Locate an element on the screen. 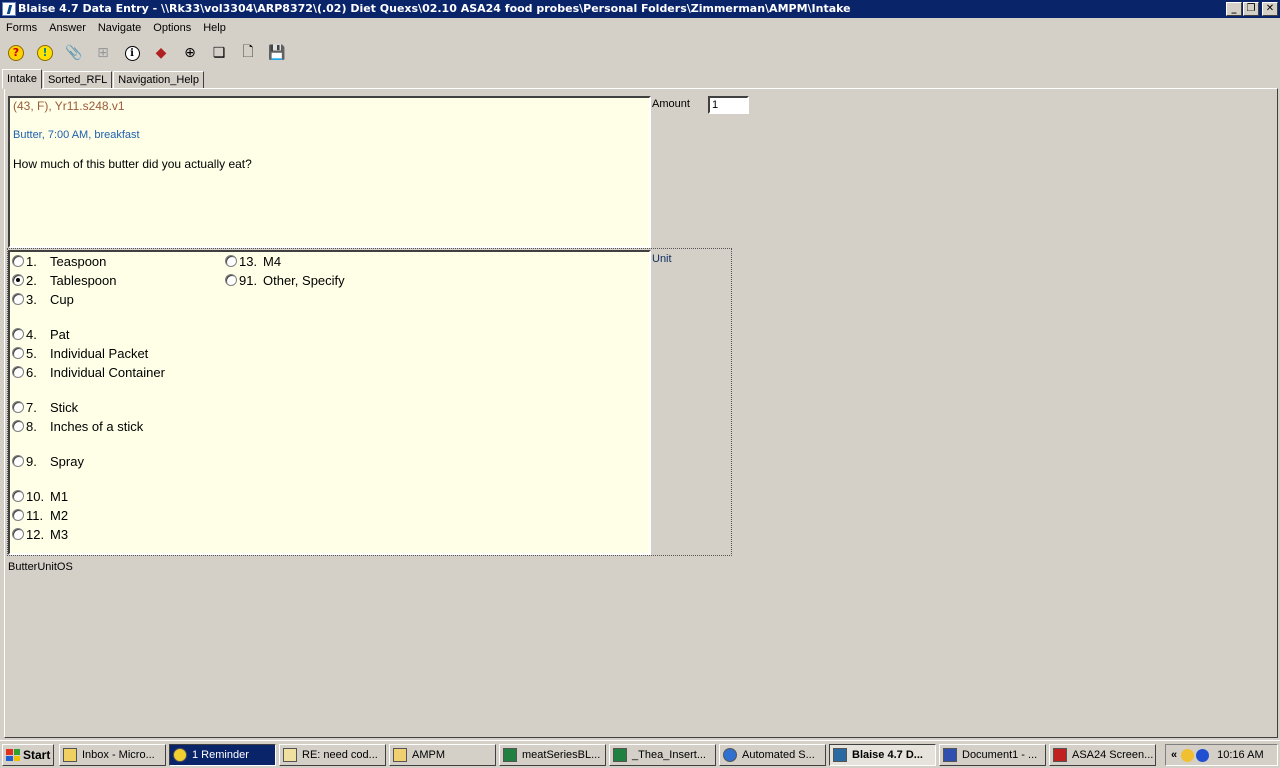 The height and width of the screenshot is (768, 1280). alert-button: ! is located at coordinates (45, 53).